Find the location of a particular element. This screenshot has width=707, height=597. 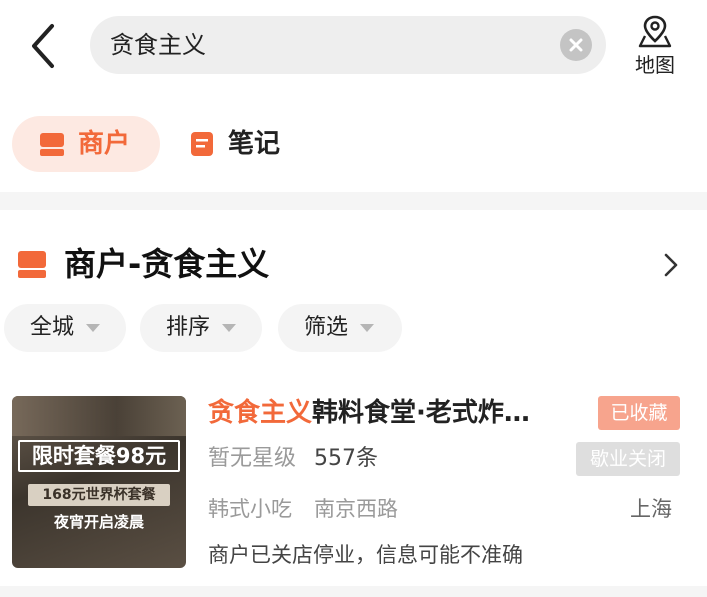

filter-sort: 排序 is located at coordinates (201, 328).